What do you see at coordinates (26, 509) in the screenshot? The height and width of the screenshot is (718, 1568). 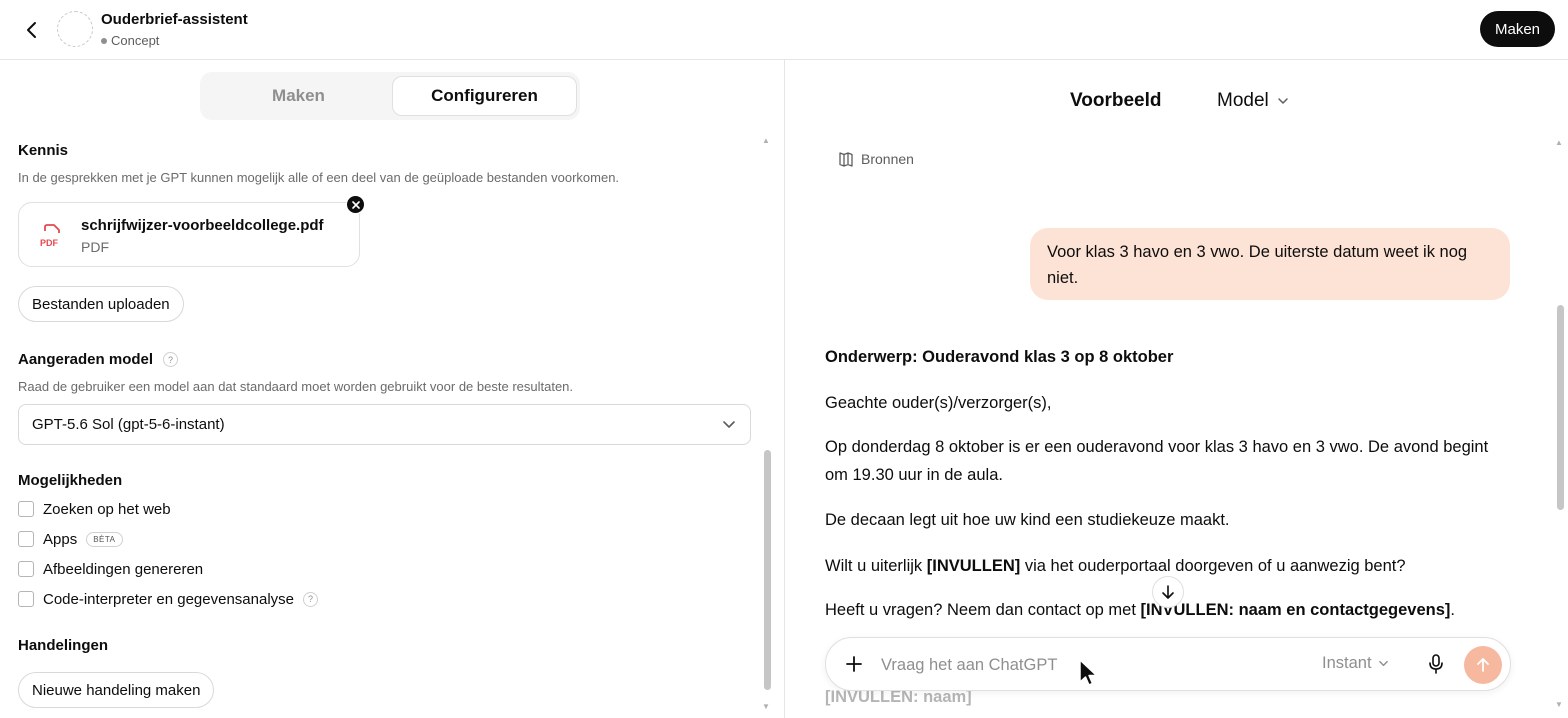 I see `web-search-checkbox` at bounding box center [26, 509].